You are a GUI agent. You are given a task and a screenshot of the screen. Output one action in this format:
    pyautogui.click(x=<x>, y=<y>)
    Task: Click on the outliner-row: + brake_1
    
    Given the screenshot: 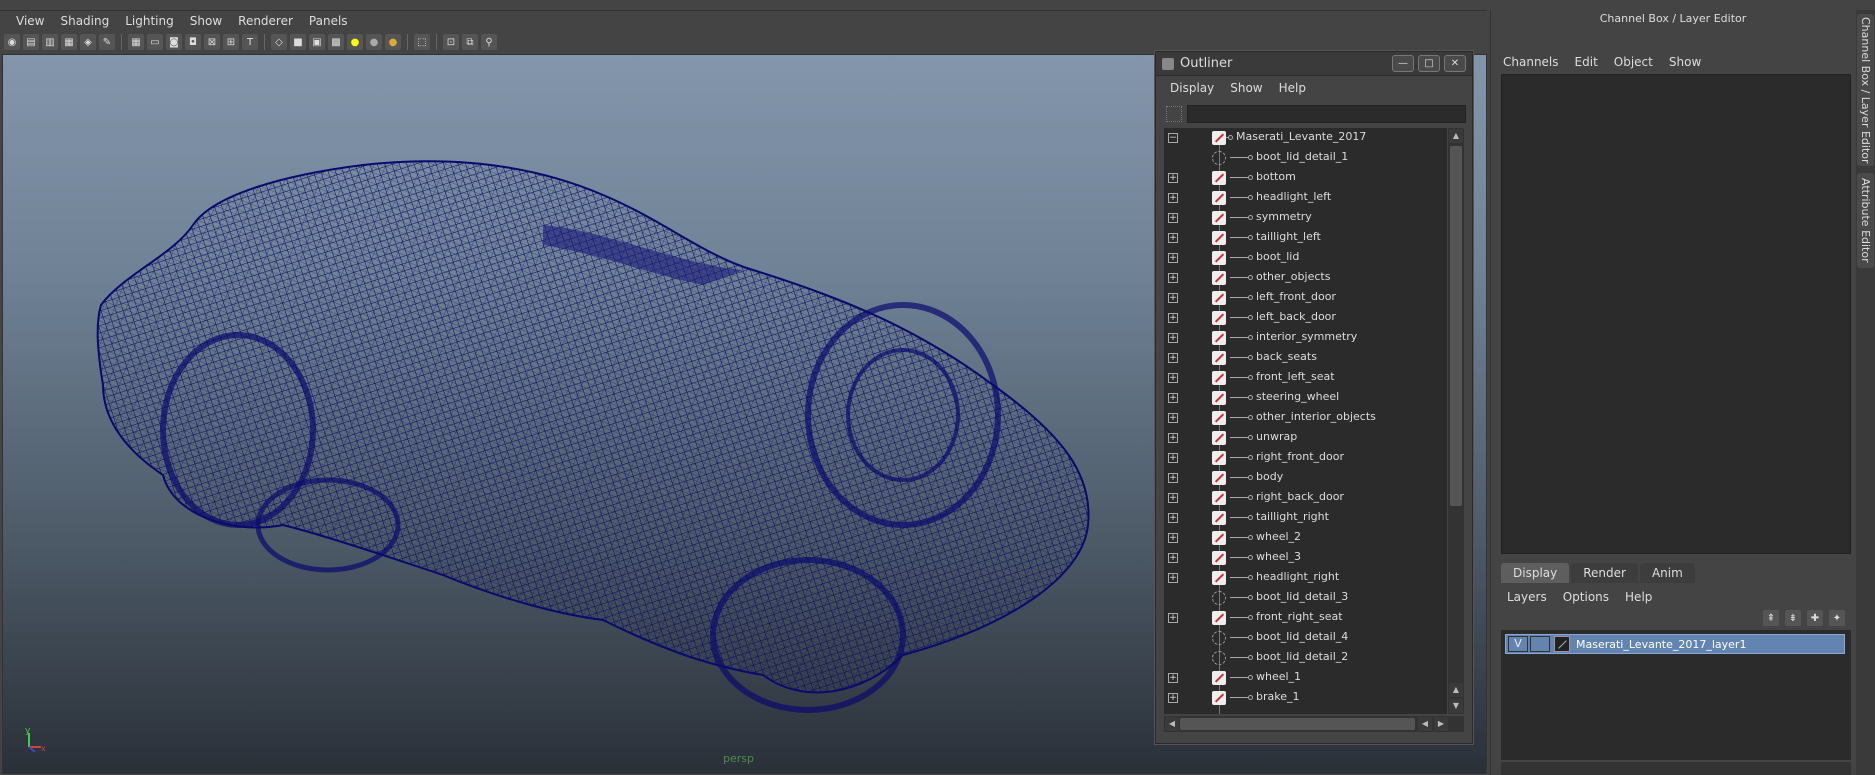 What is the action you would take?
    pyautogui.click(x=1305, y=698)
    